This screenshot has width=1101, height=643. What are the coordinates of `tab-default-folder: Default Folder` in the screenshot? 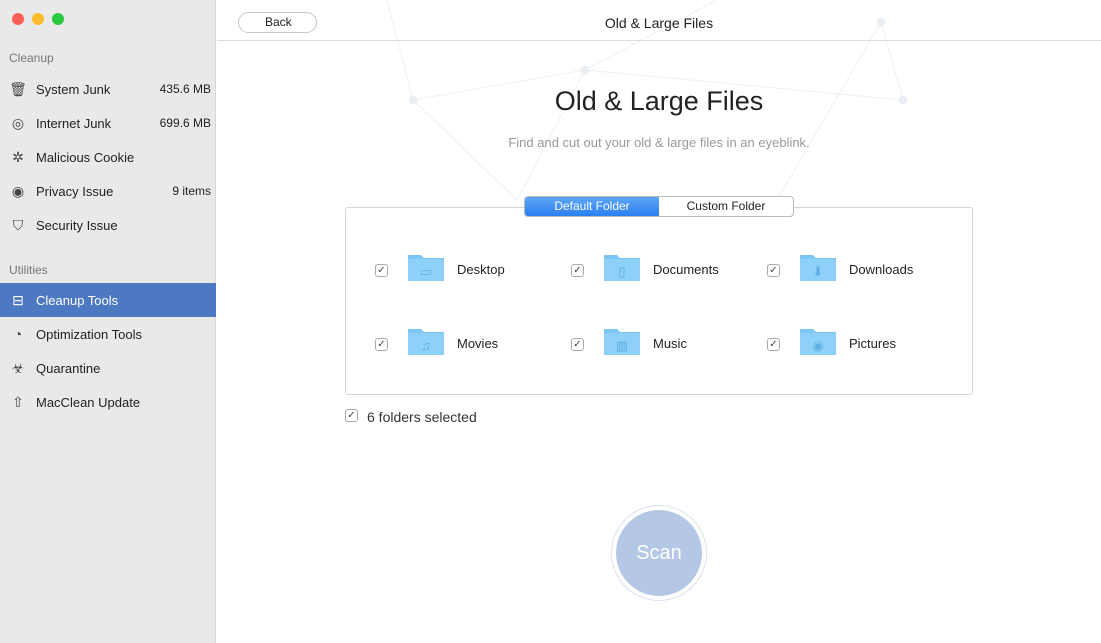 It's located at (592, 206).